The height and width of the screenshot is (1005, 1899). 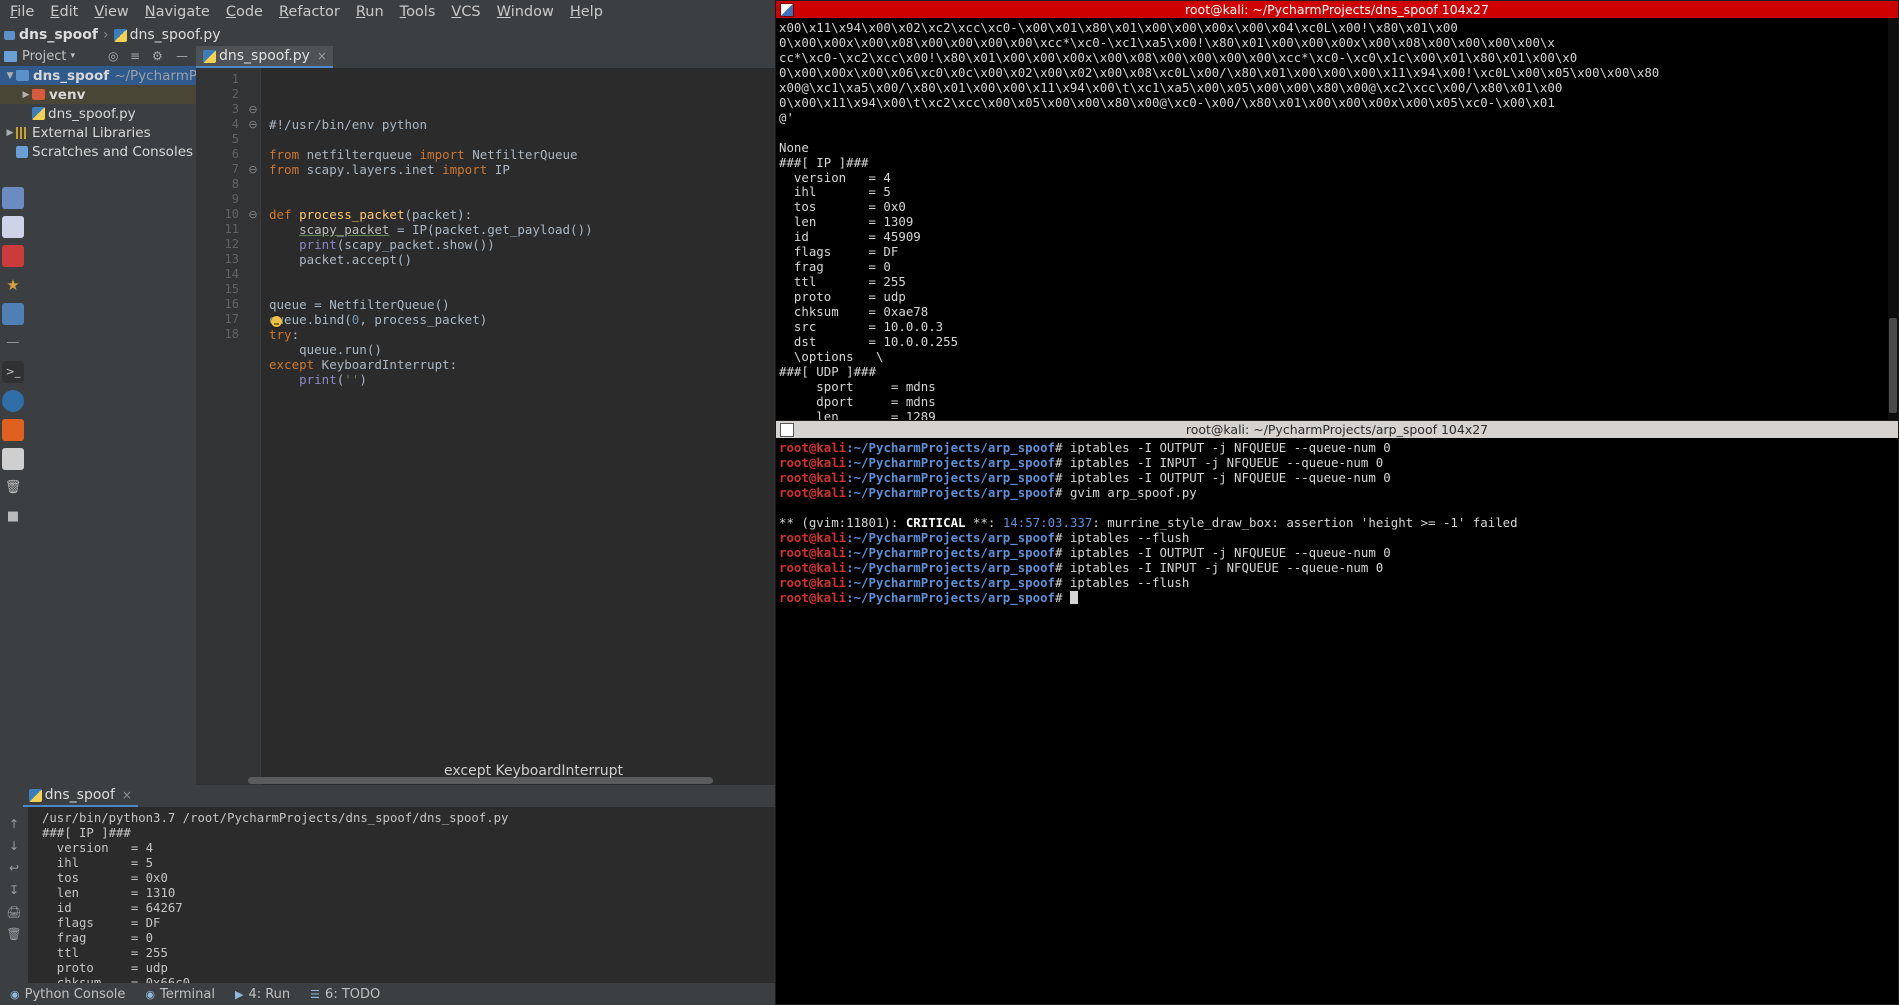 I want to click on trash-stripe-icon: 🗑, so click(x=13, y=488).